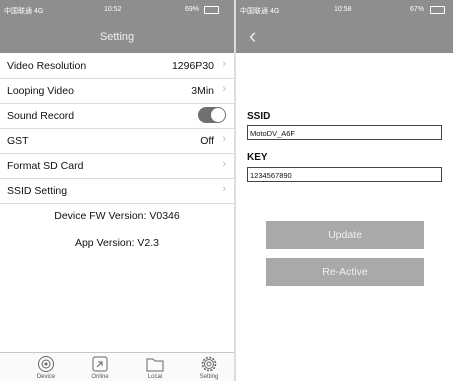  Describe the element at coordinates (117, 141) in the screenshot. I see `setting-row-gst: GST Off ›` at that location.